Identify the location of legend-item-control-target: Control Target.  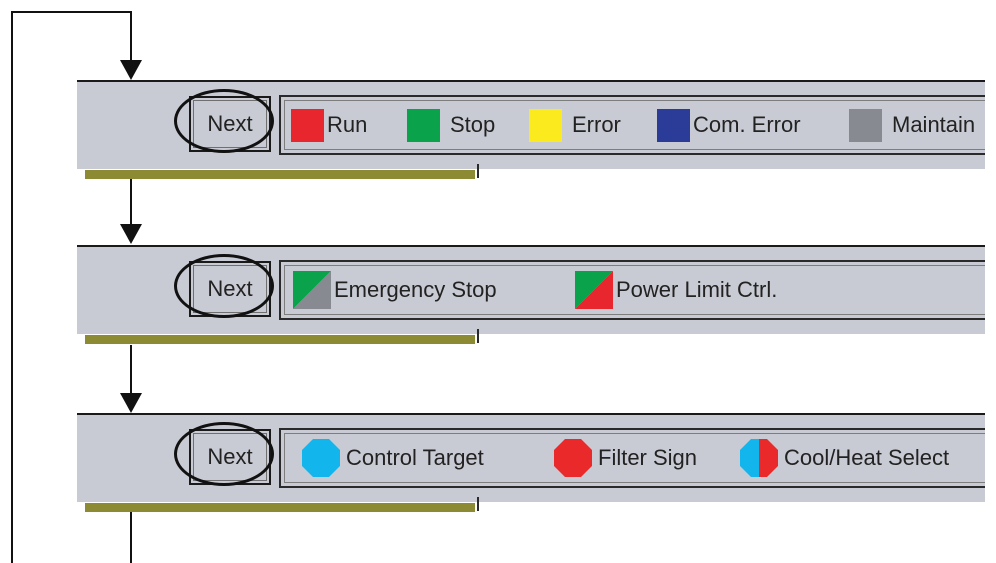
(392, 458).